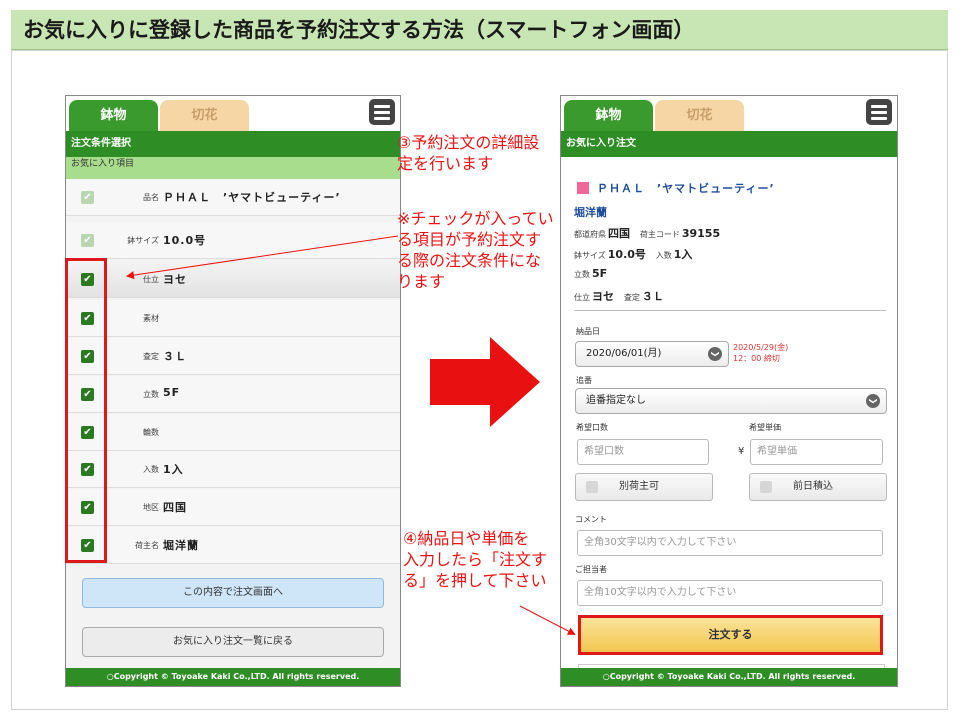 This screenshot has width=960, height=720. I want to click on favorite-items-label: お気に入り項目, so click(233, 168).